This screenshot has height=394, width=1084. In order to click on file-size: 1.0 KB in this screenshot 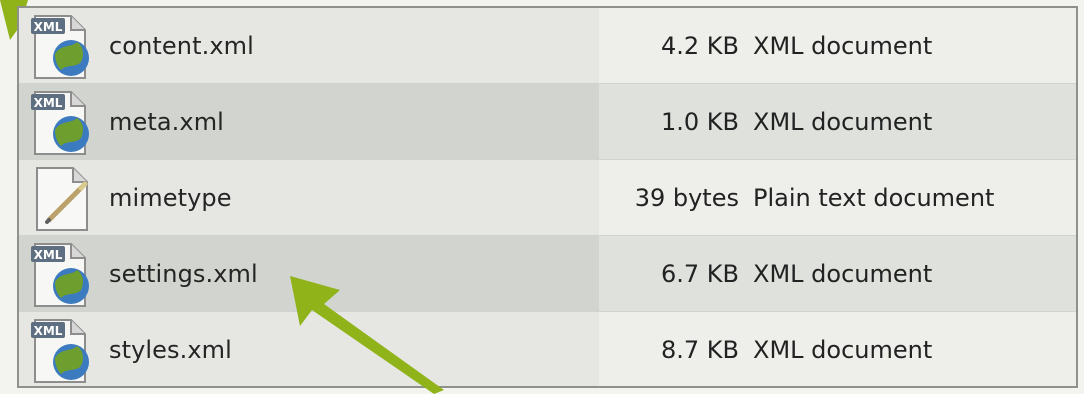, I will do `click(700, 121)`.